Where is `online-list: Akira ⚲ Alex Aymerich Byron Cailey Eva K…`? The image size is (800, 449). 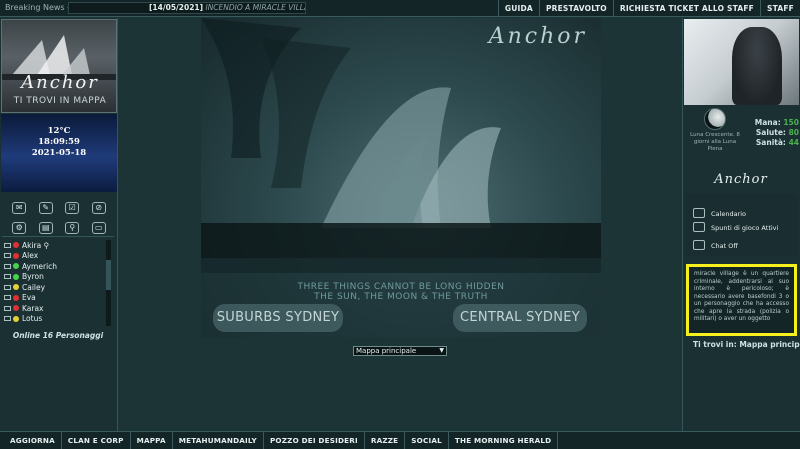 online-list: Akira ⚲ Alex Aymerich Byron Cailey Eva K… is located at coordinates (54, 282).